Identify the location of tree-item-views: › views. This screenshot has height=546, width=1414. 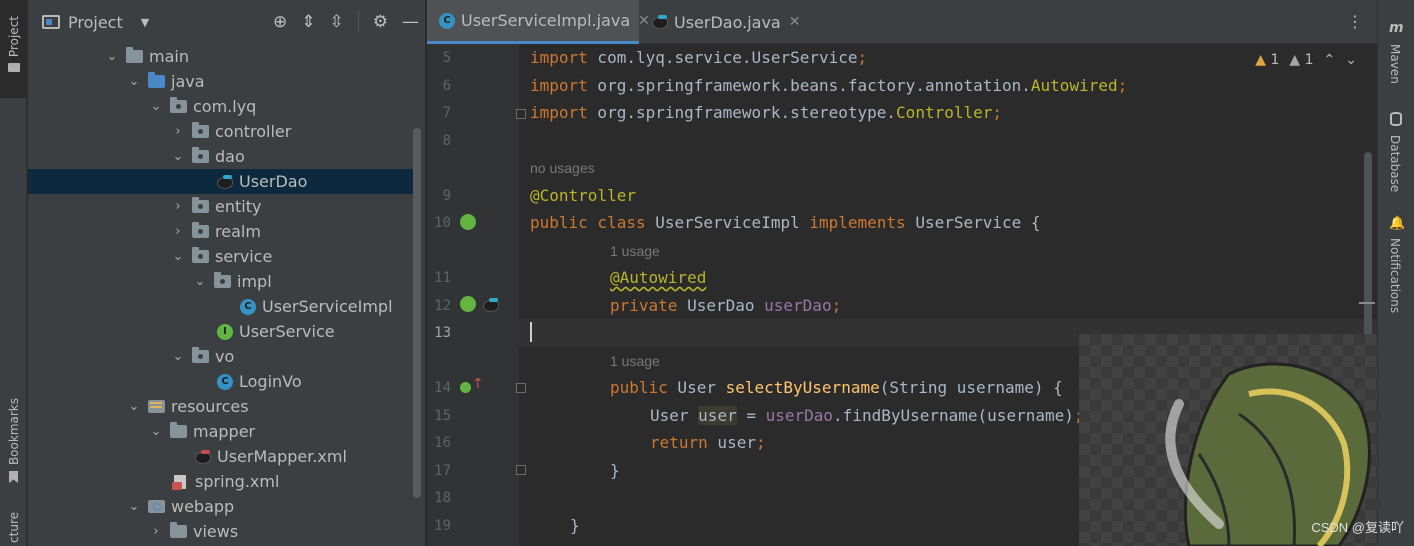
(221, 531).